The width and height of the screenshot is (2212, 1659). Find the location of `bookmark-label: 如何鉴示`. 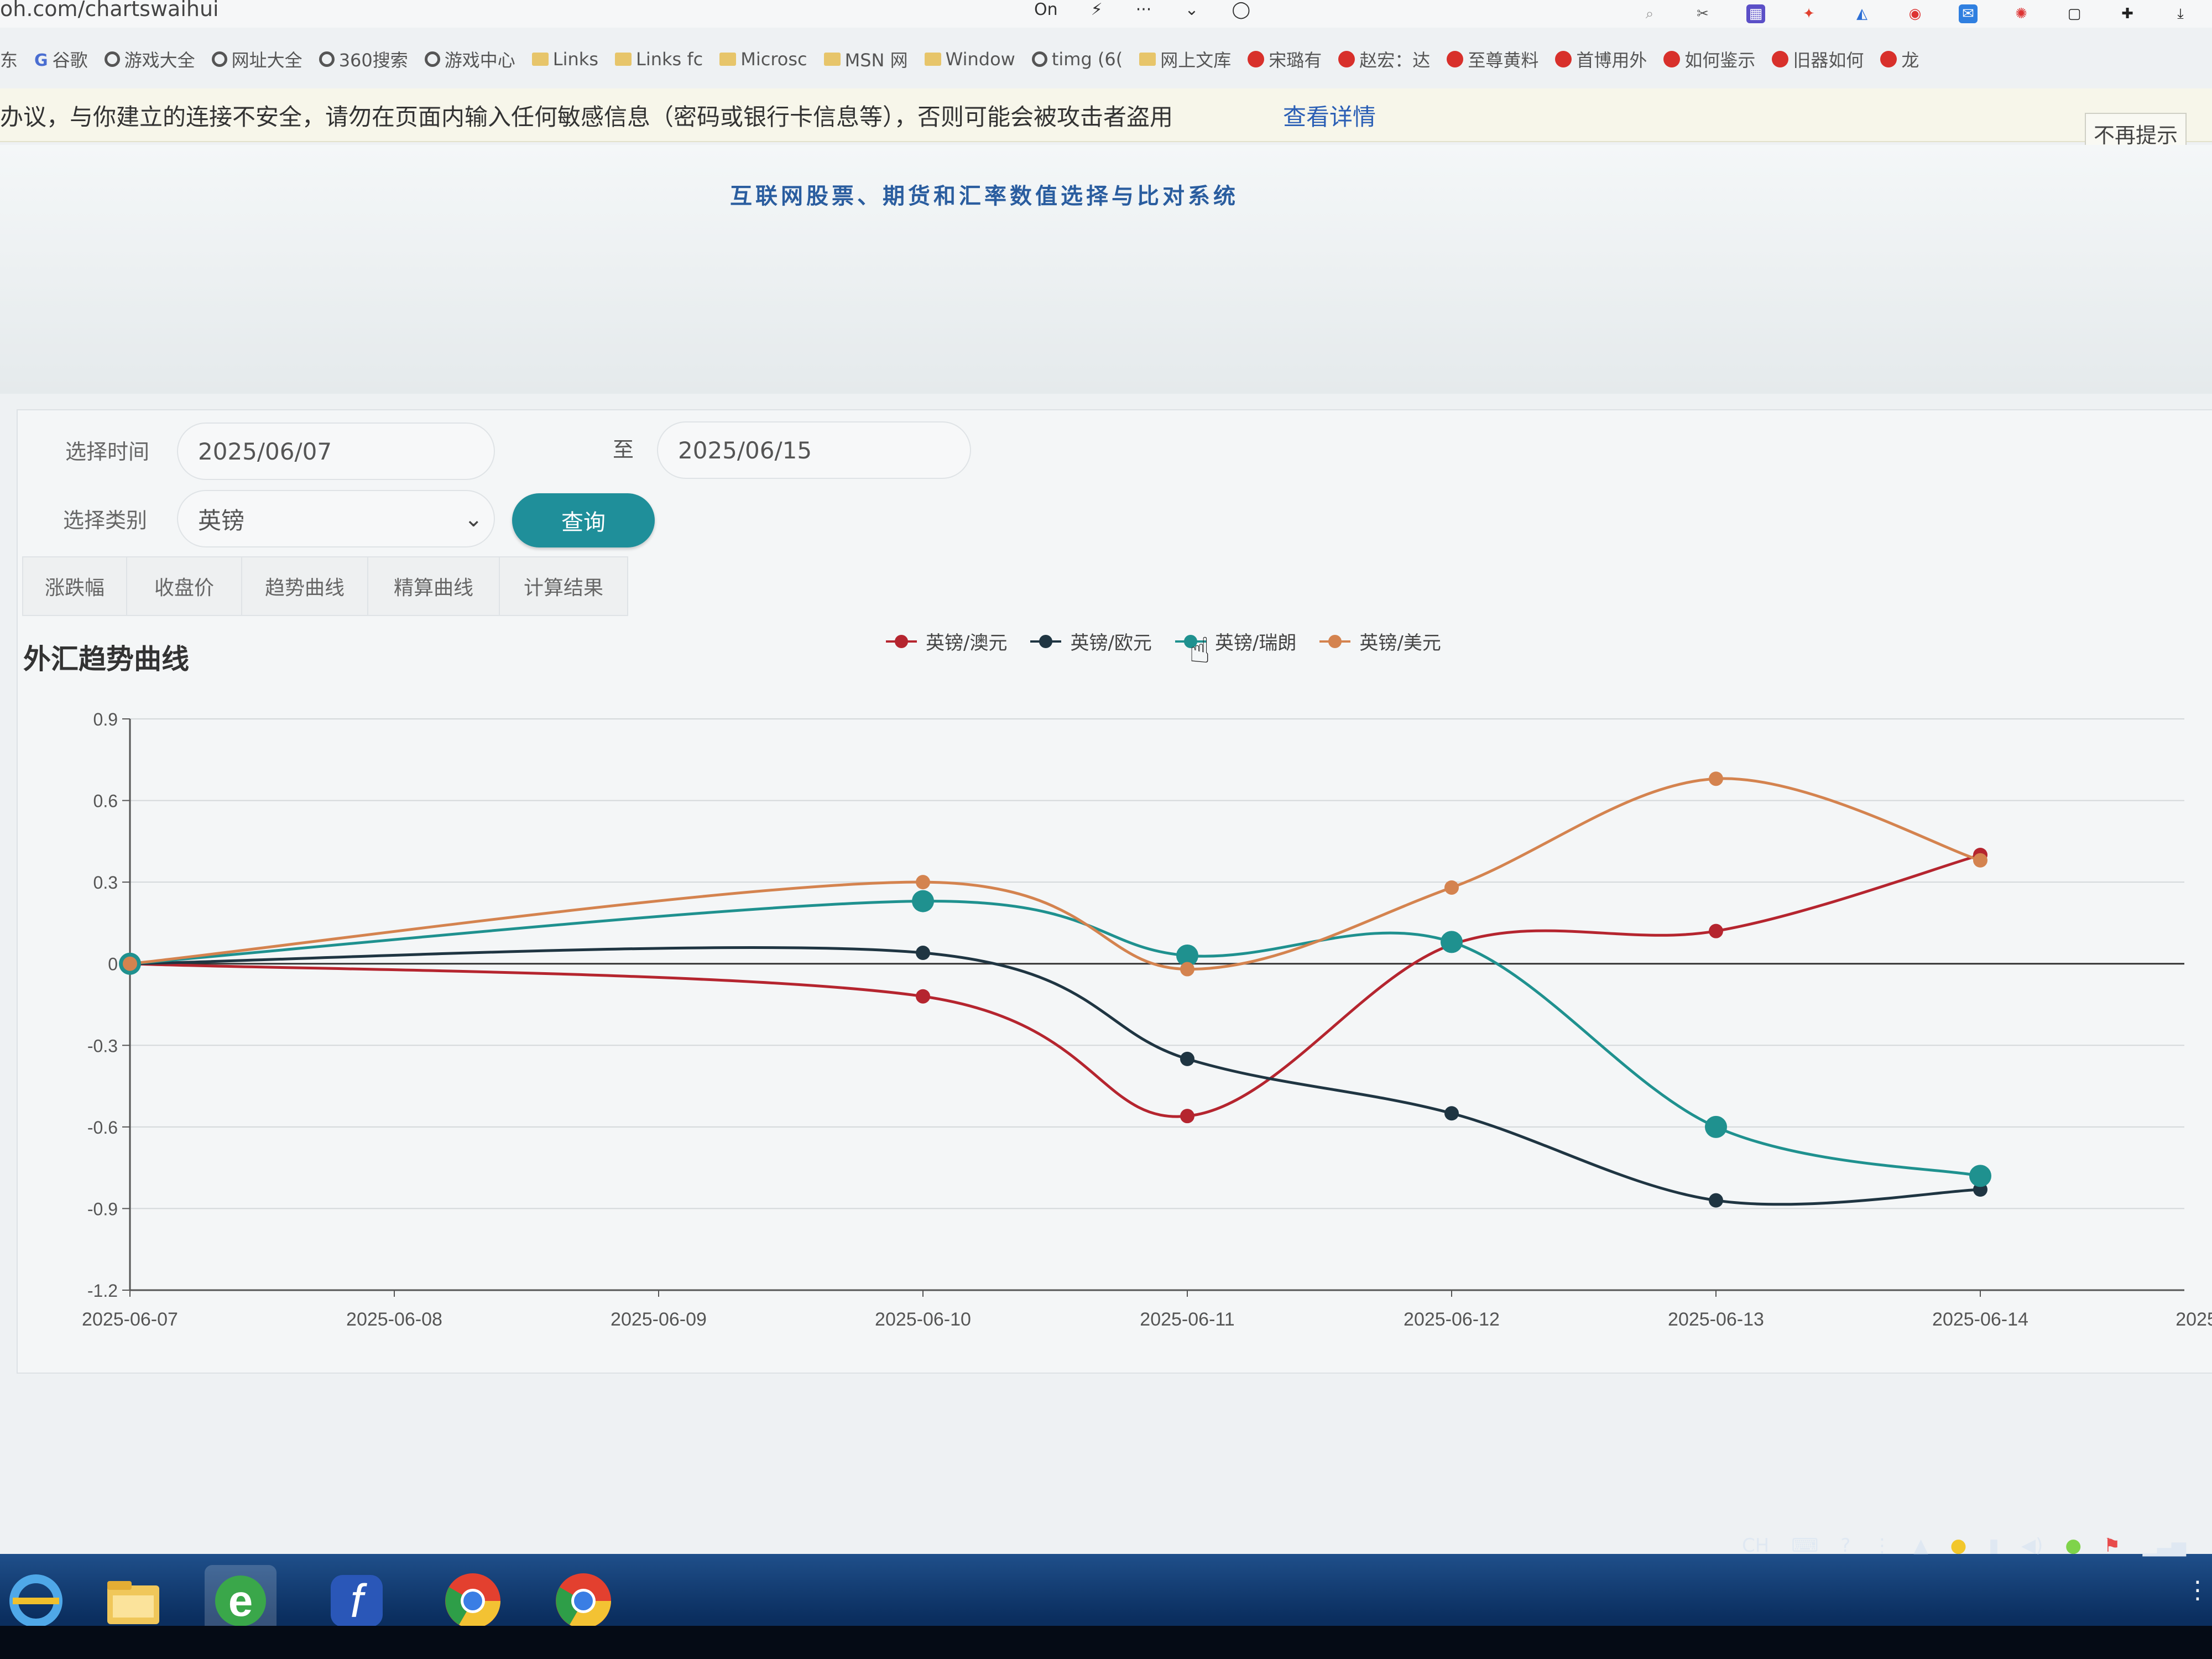

bookmark-label: 如何鉴示 is located at coordinates (1720, 61).